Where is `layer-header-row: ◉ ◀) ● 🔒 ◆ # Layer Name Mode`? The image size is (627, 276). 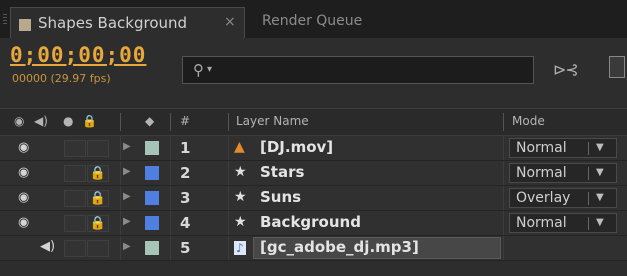 layer-header-row: ◉ ◀) ● 🔒 ◆ # Layer Name Mode is located at coordinates (313, 122).